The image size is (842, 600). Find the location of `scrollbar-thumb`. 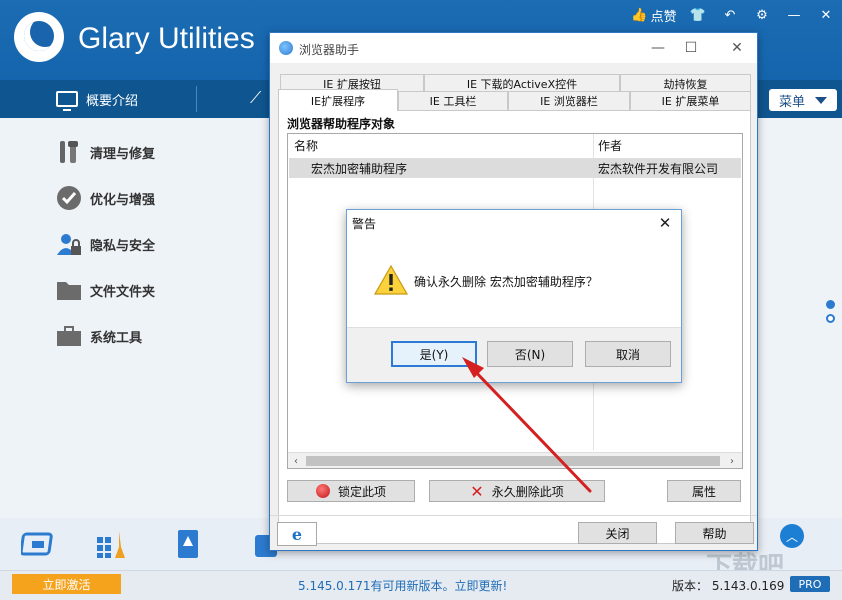

scrollbar-thumb is located at coordinates (513, 461).